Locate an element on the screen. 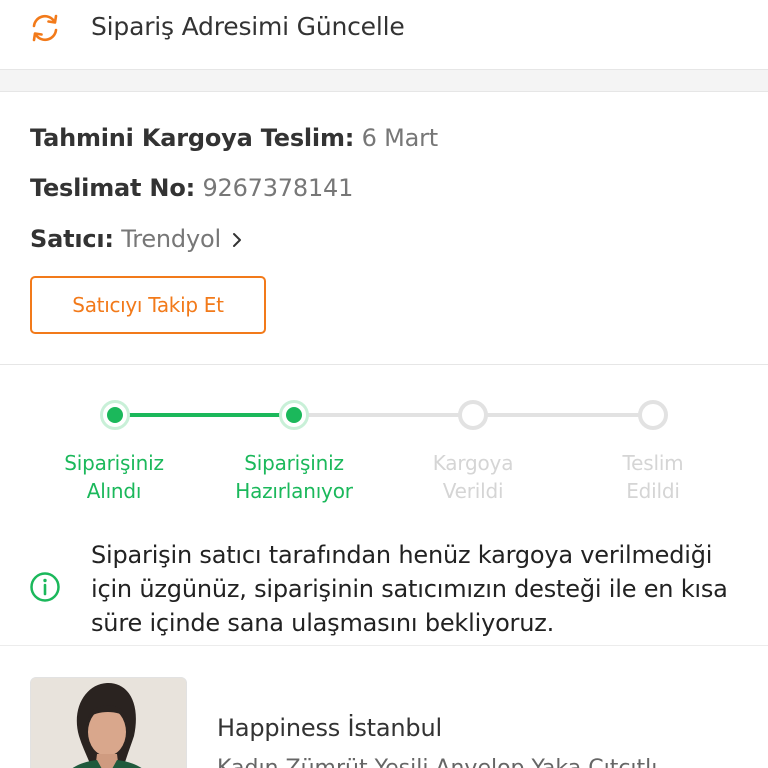  step-label-shipped: Kargoya Verildi is located at coordinates (473, 477).